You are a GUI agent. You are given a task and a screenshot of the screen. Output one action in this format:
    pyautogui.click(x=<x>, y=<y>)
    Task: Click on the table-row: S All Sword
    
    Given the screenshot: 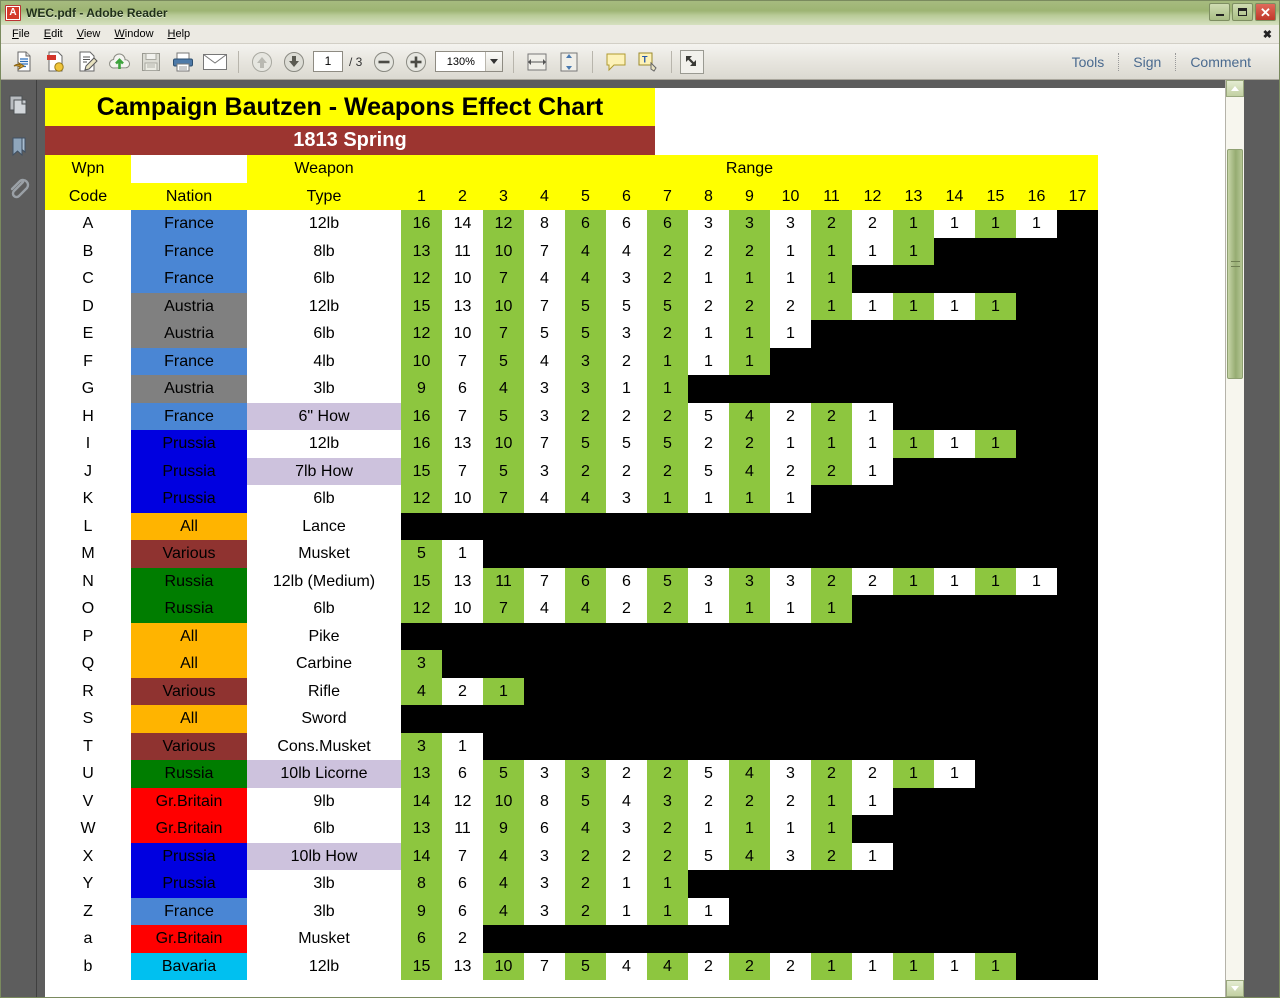 What is the action you would take?
    pyautogui.click(x=571, y=719)
    